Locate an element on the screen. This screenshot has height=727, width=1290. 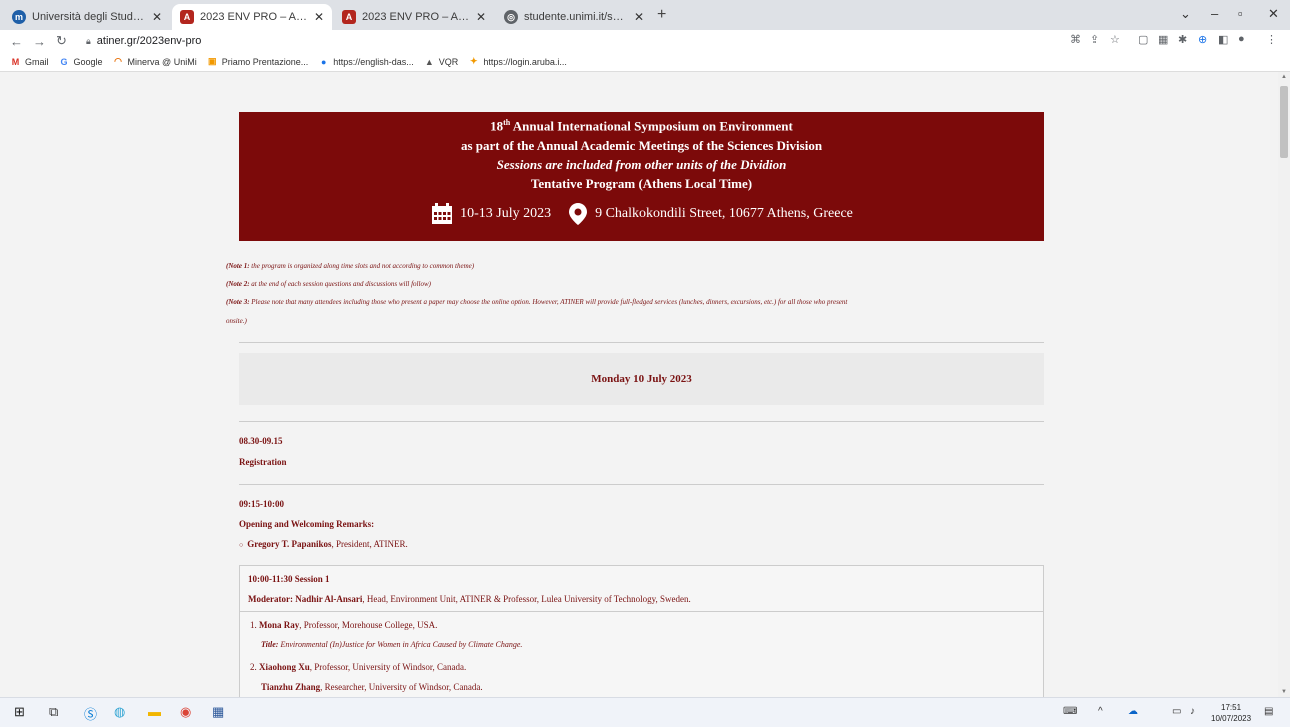
maximize-button: ▫ is located at coordinates (1240, 13).